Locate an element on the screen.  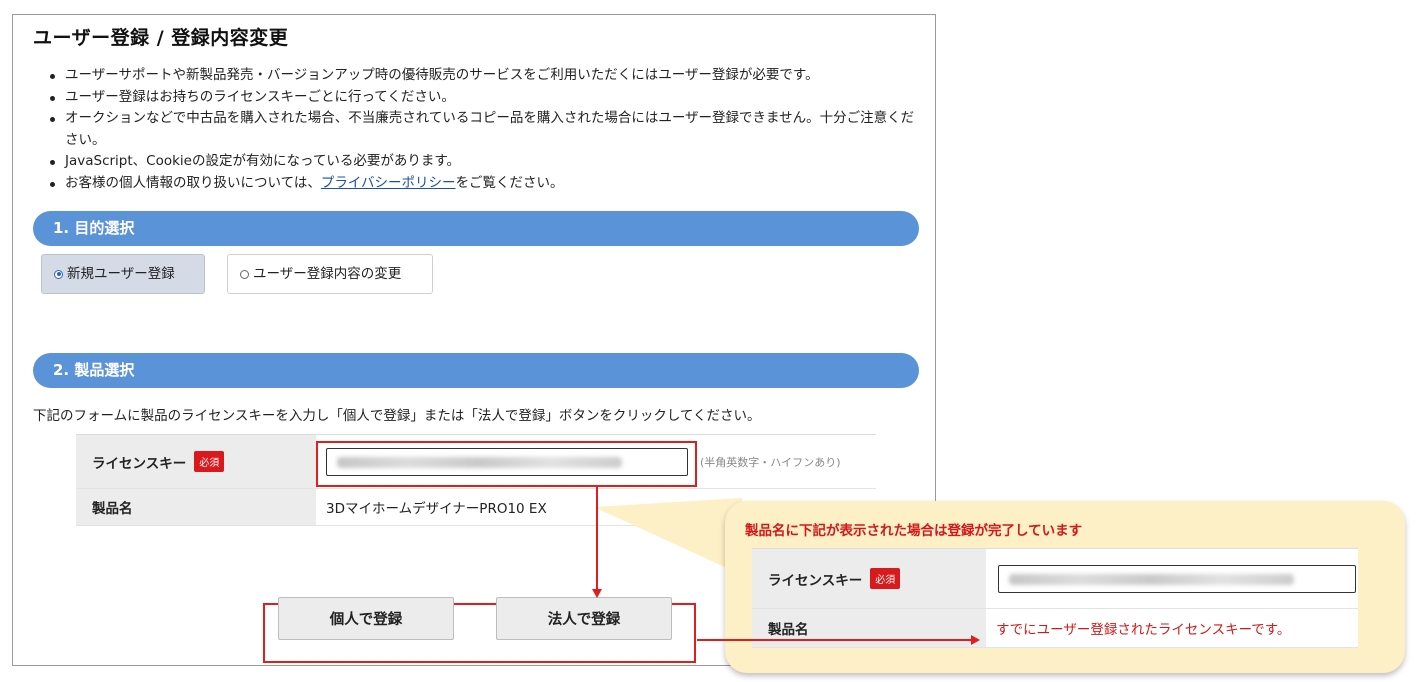
callout-license-label: ライセンスキー is located at coordinates (815, 580).